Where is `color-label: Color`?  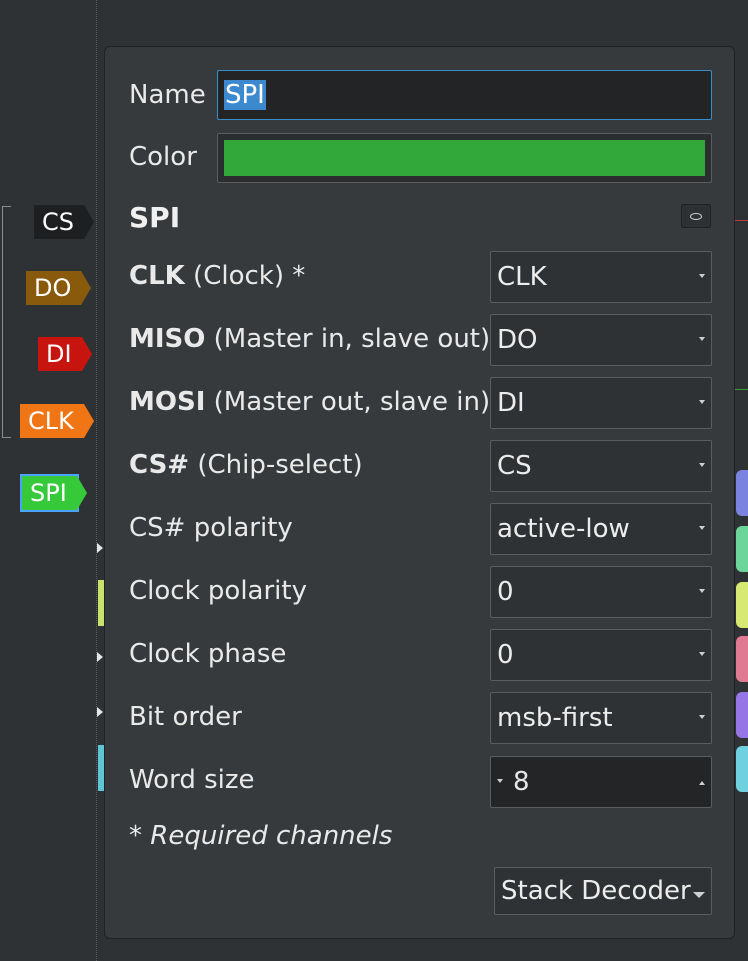
color-label: Color is located at coordinates (163, 157).